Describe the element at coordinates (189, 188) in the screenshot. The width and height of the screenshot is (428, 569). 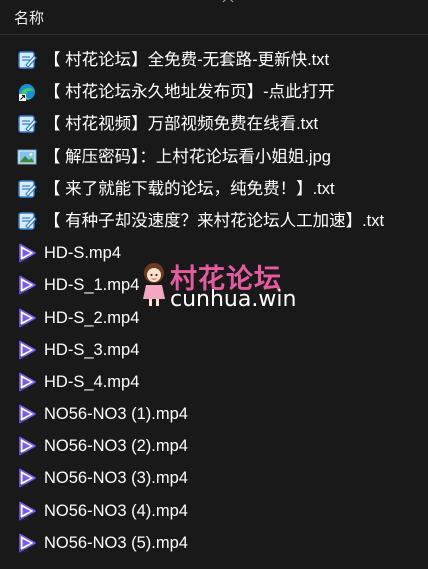
I see `file-name: 【 来了就能下载的论坛，纯免费！】.txt` at that location.